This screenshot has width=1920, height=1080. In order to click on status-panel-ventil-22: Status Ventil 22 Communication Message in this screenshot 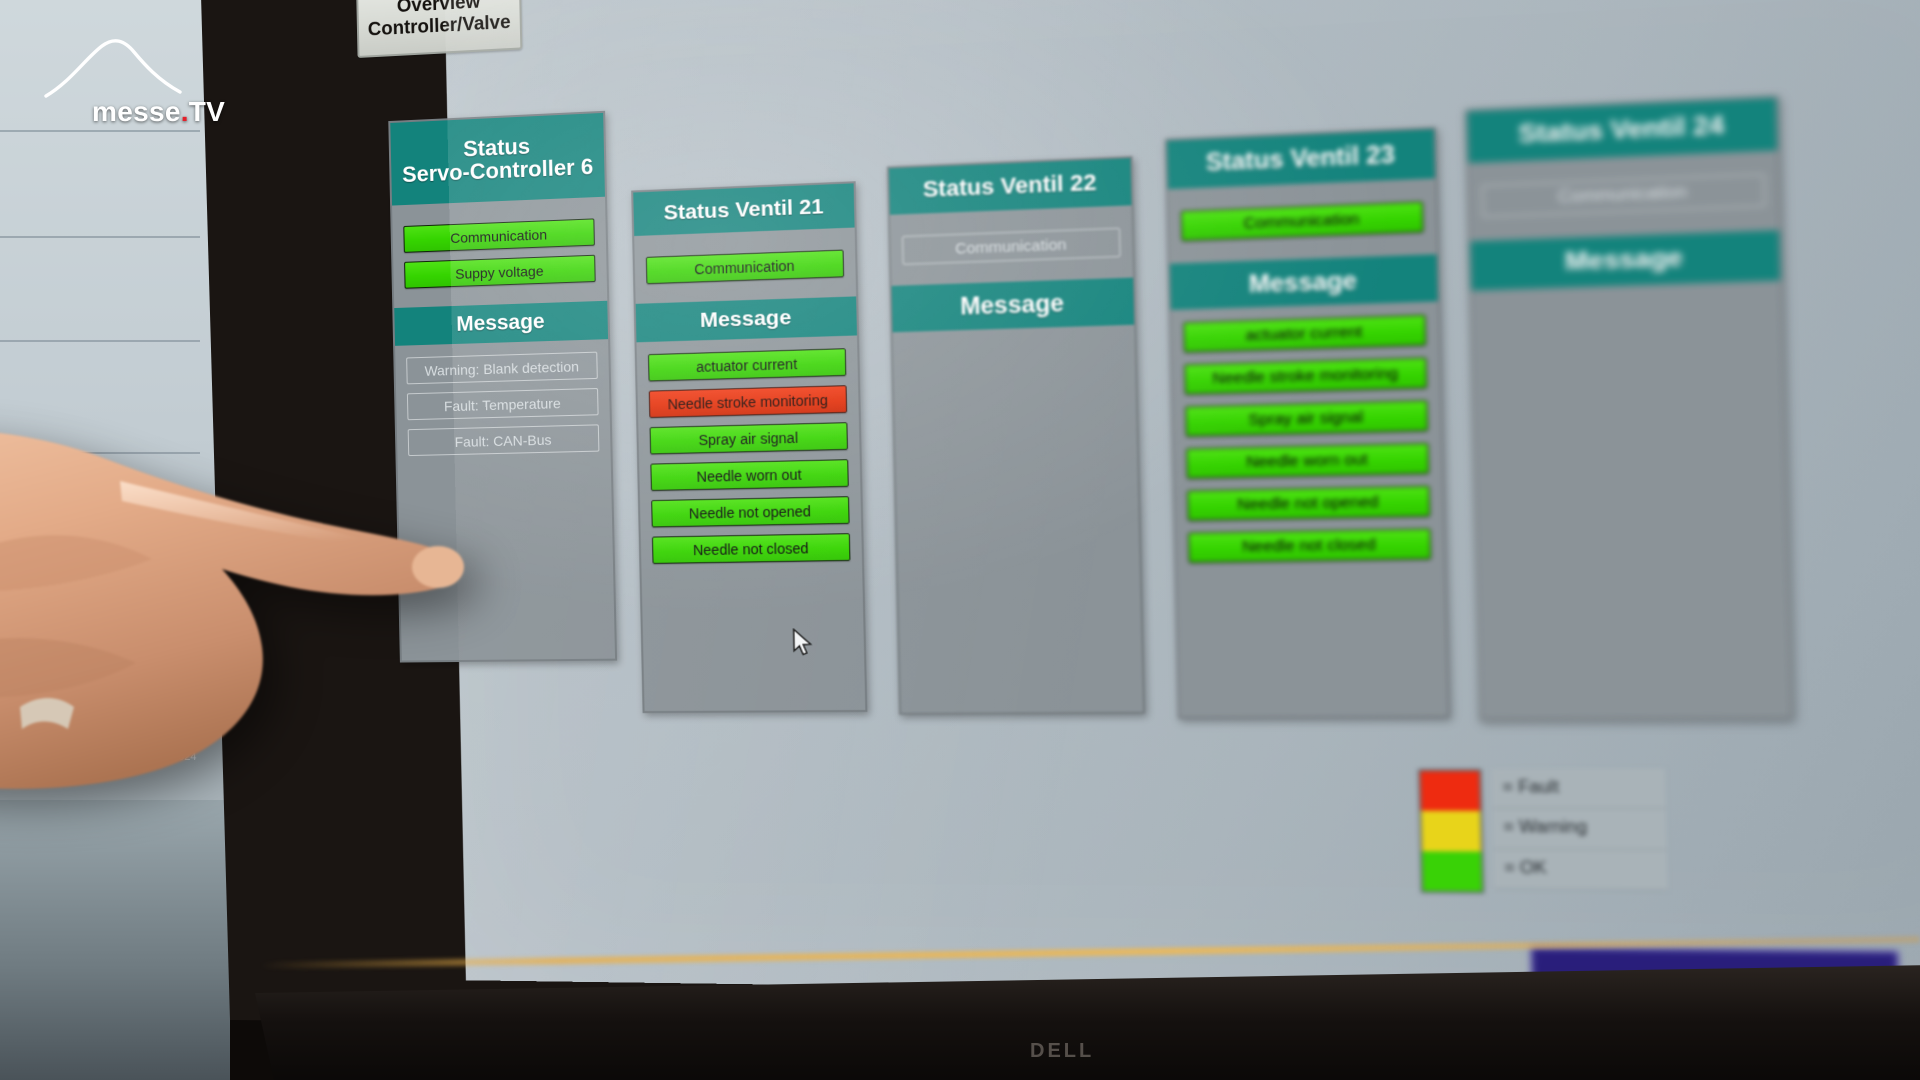, I will do `click(1016, 435)`.